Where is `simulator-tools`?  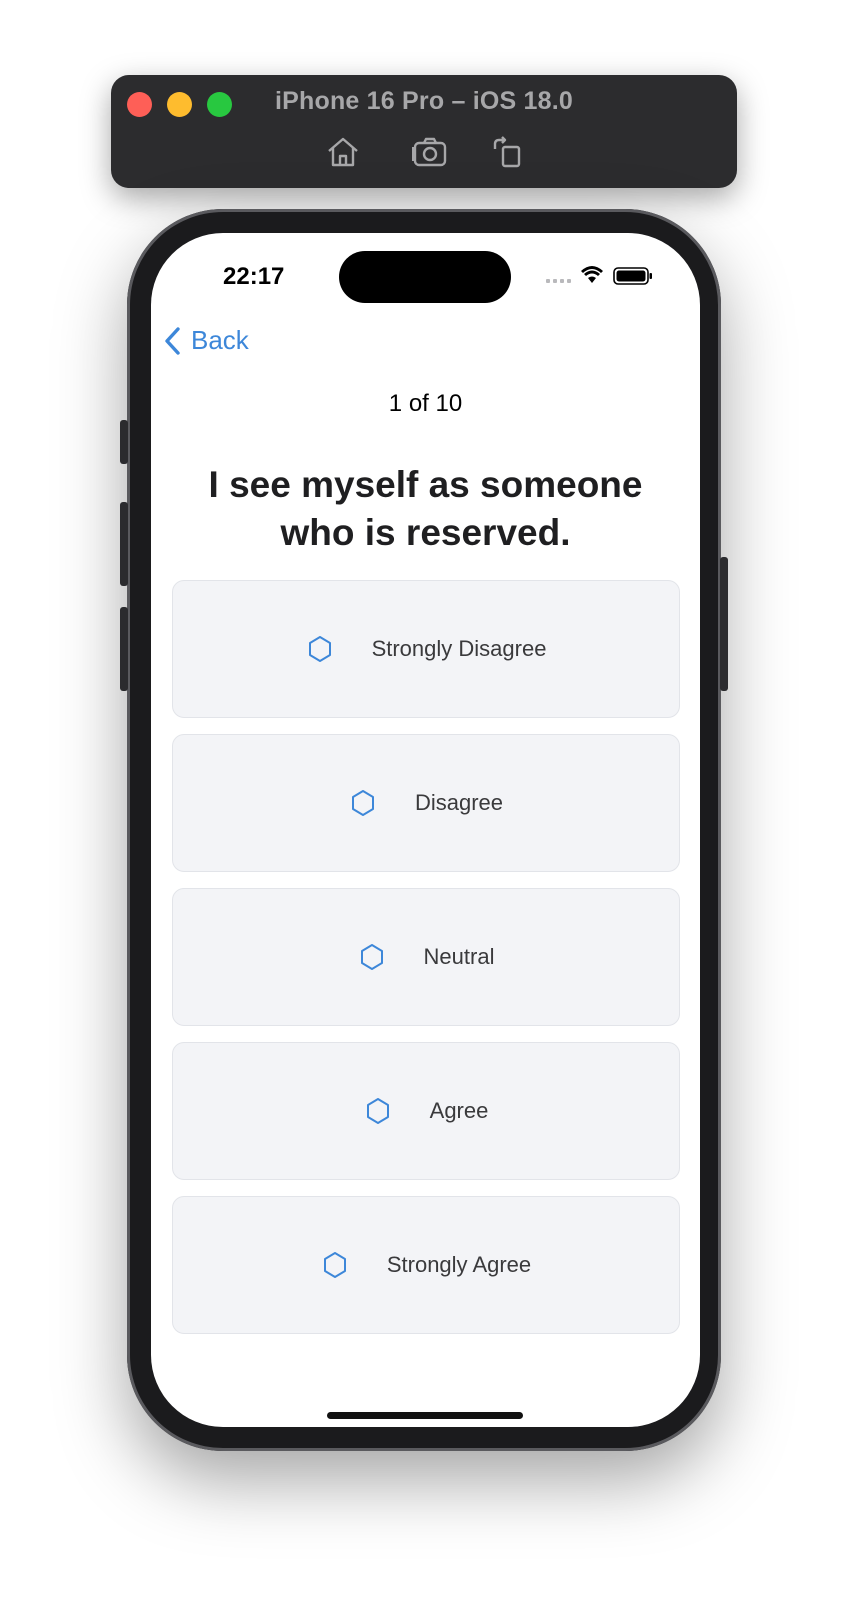 simulator-tools is located at coordinates (424, 152).